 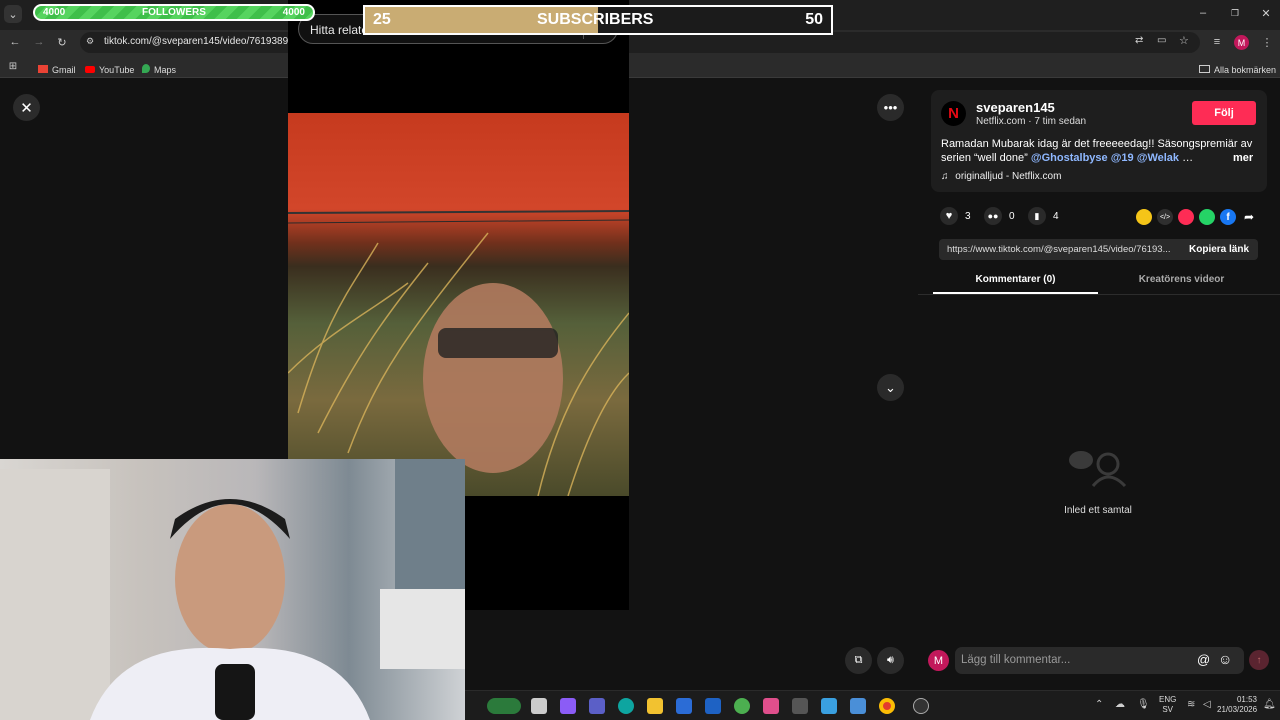 I want to click on media-icon: ≡, so click(x=1217, y=42).